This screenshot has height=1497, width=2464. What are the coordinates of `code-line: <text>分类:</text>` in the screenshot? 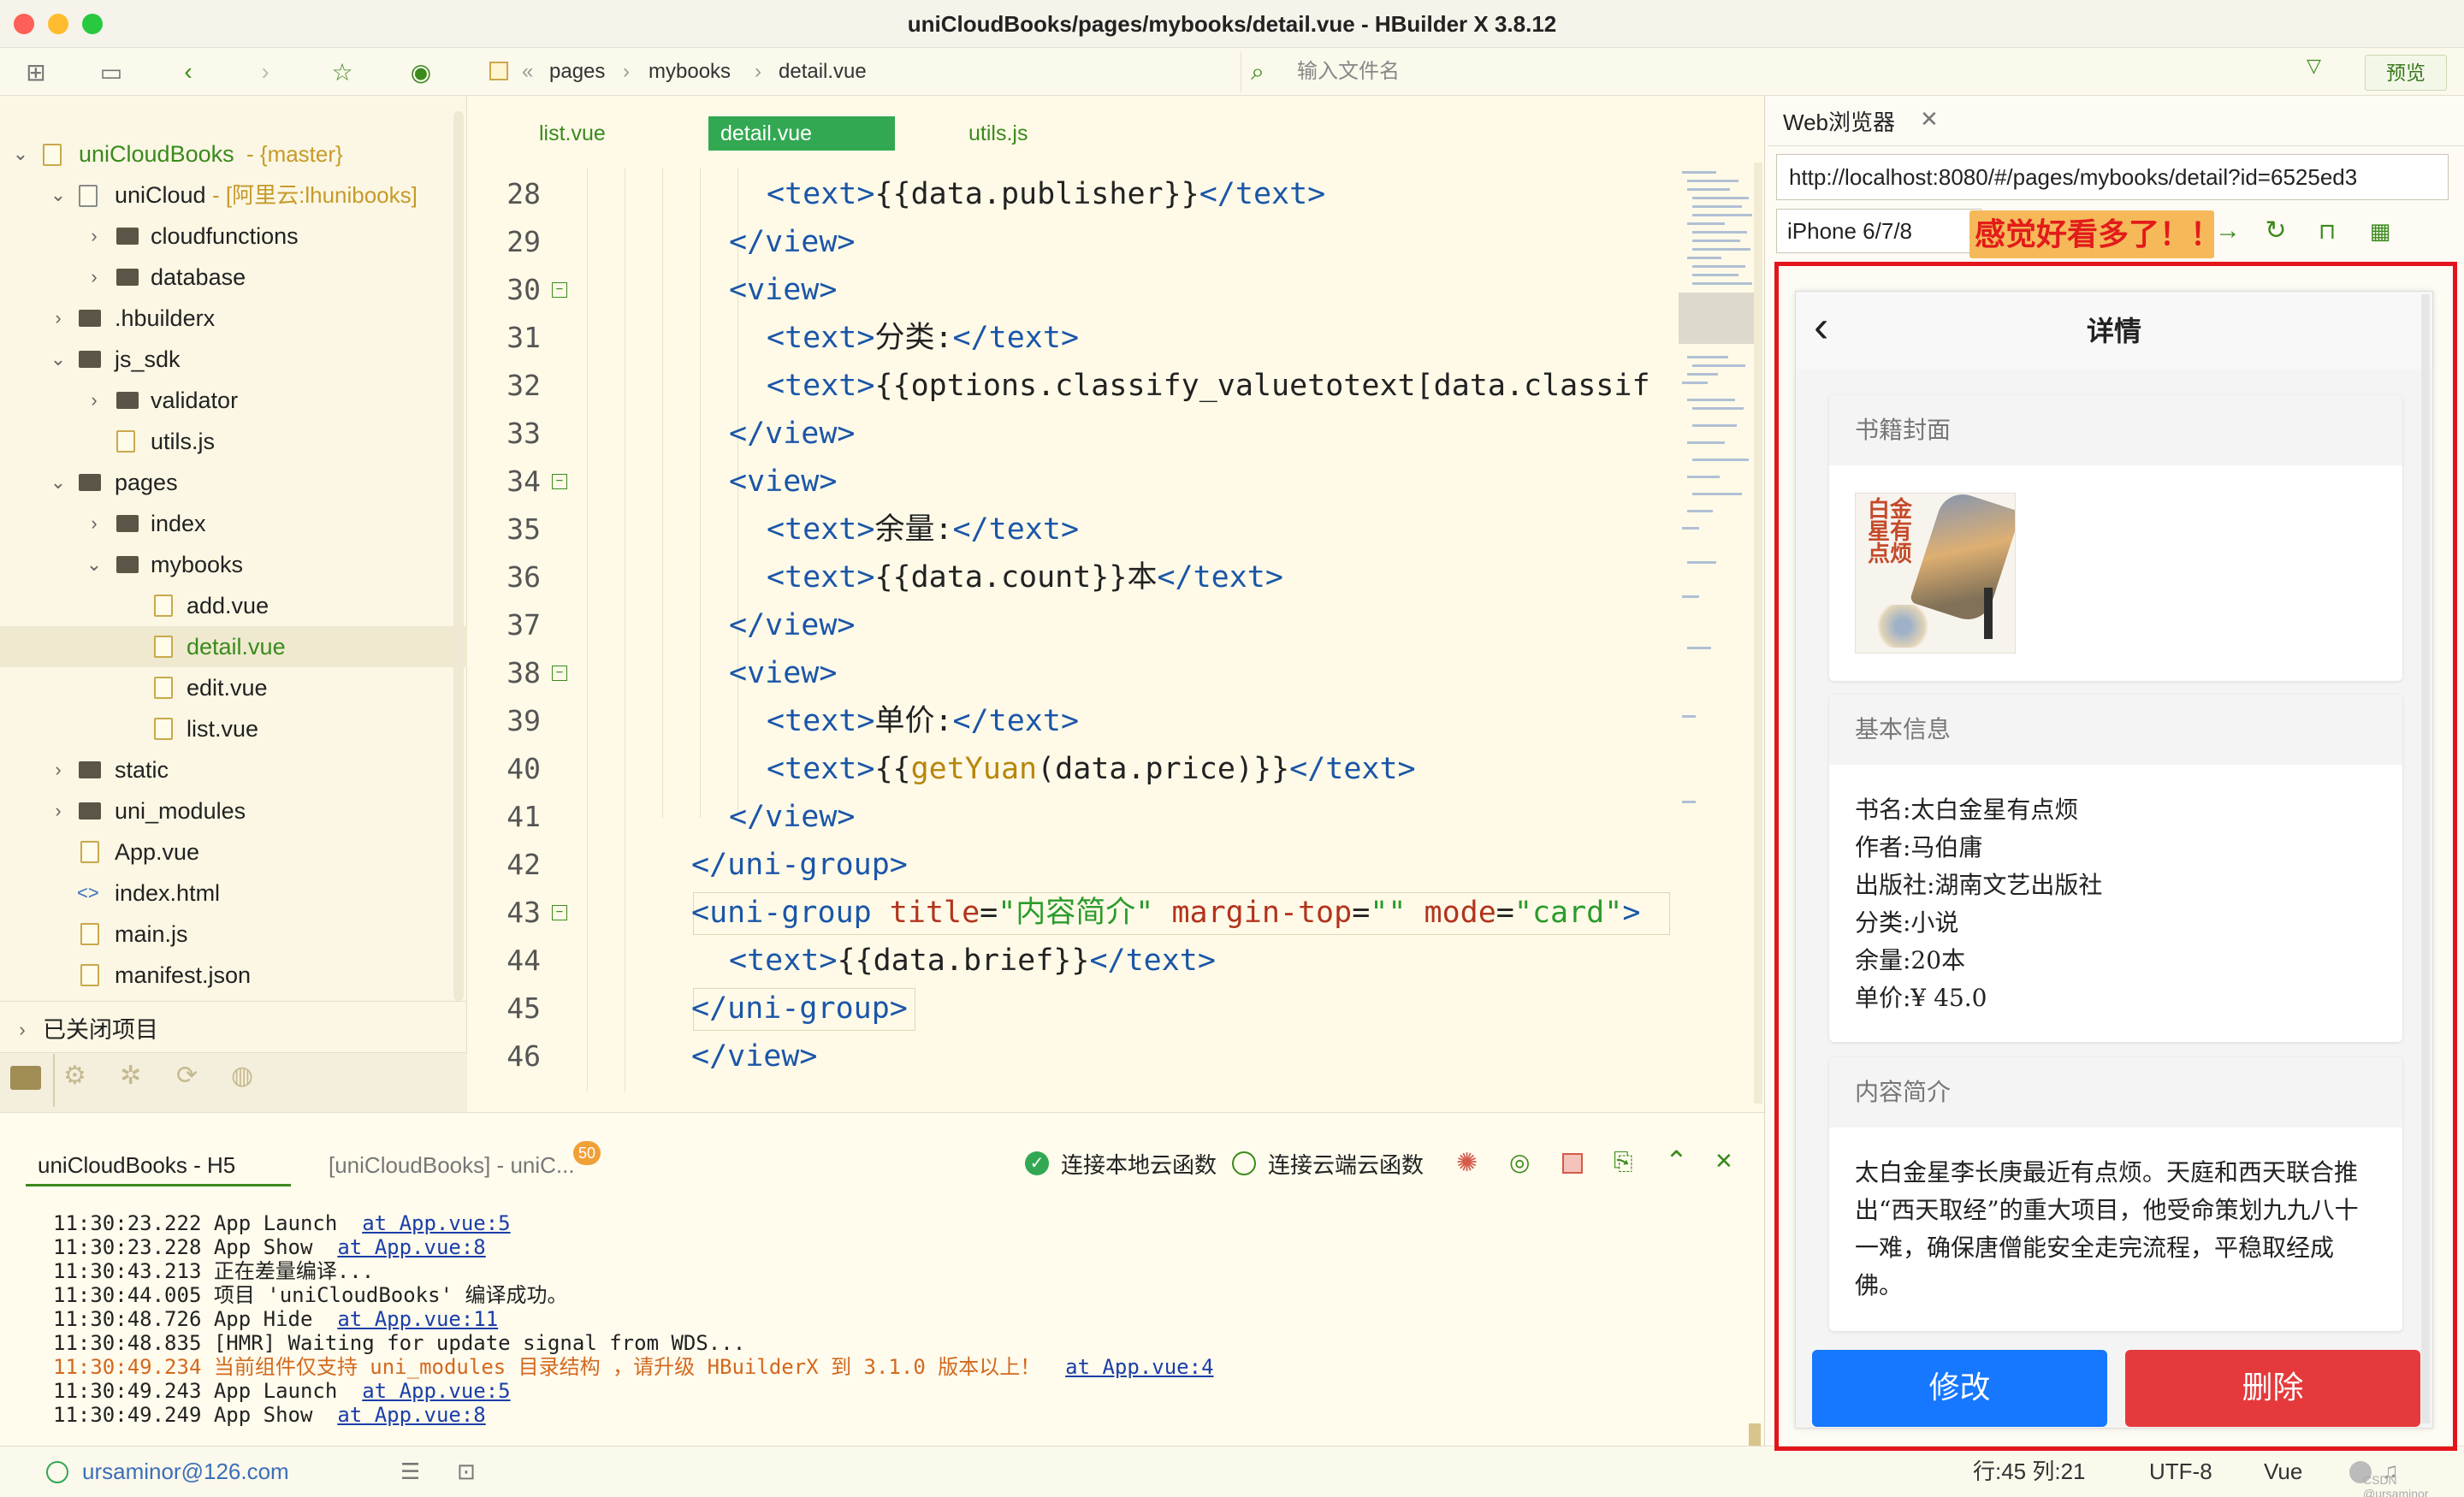 It's located at (923, 338).